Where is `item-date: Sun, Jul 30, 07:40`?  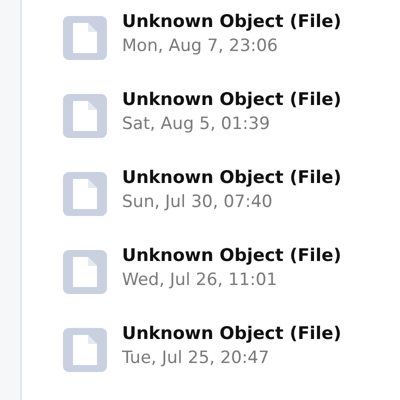 item-date: Sun, Jul 30, 07:40 is located at coordinates (198, 202).